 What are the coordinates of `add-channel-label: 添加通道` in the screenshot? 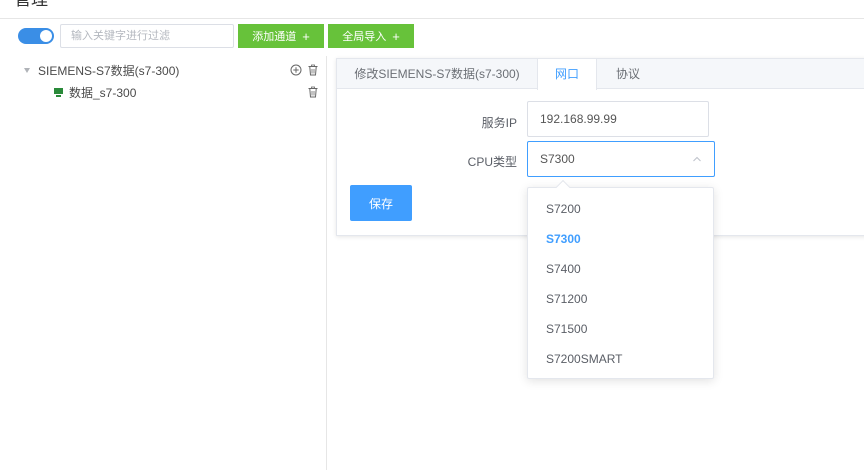 It's located at (274, 37).